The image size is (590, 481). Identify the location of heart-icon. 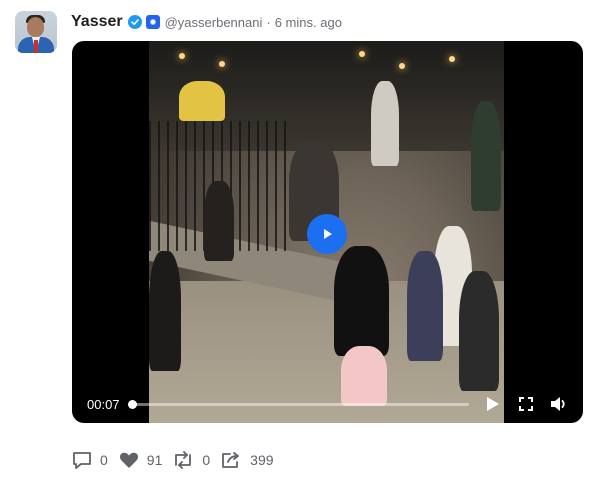
(128, 460).